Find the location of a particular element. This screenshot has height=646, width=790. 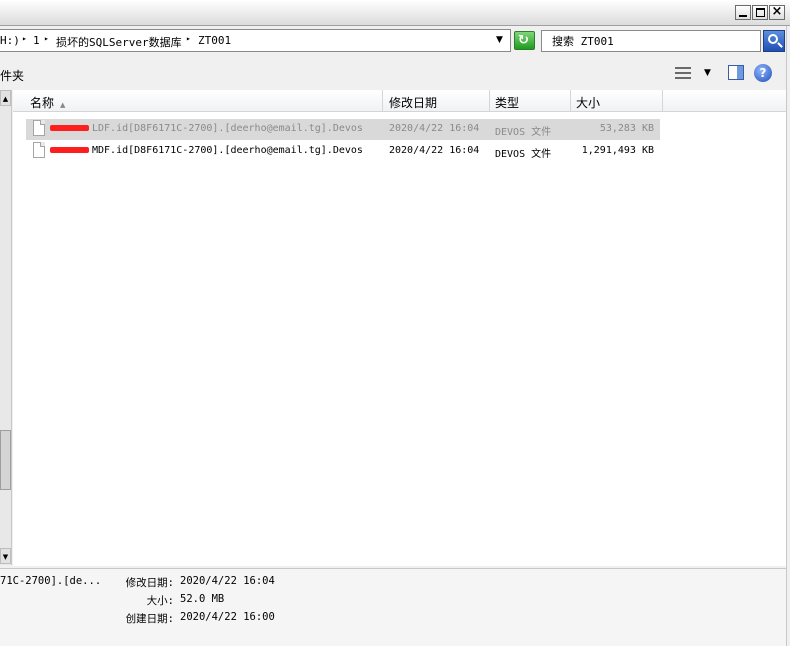

search-input is located at coordinates (651, 41).